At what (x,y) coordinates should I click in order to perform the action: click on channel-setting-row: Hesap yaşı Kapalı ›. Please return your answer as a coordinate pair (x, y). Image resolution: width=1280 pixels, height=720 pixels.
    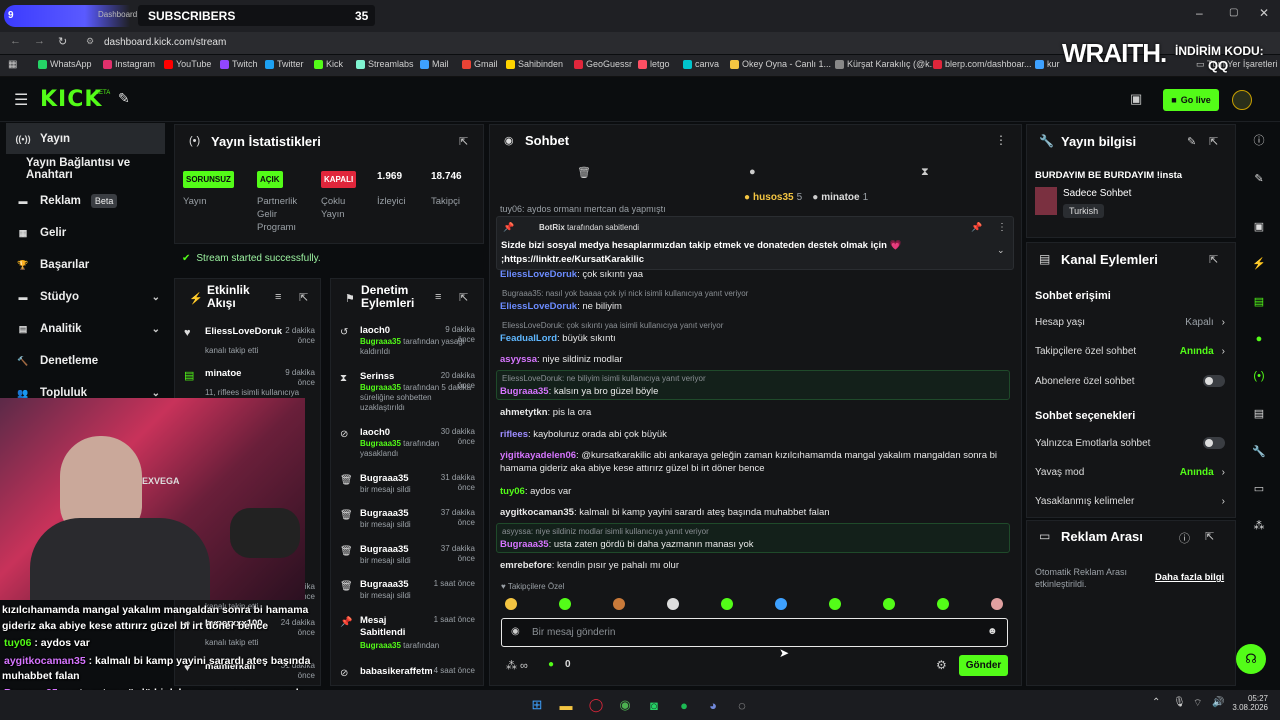
    Looking at the image, I should click on (1130, 322).